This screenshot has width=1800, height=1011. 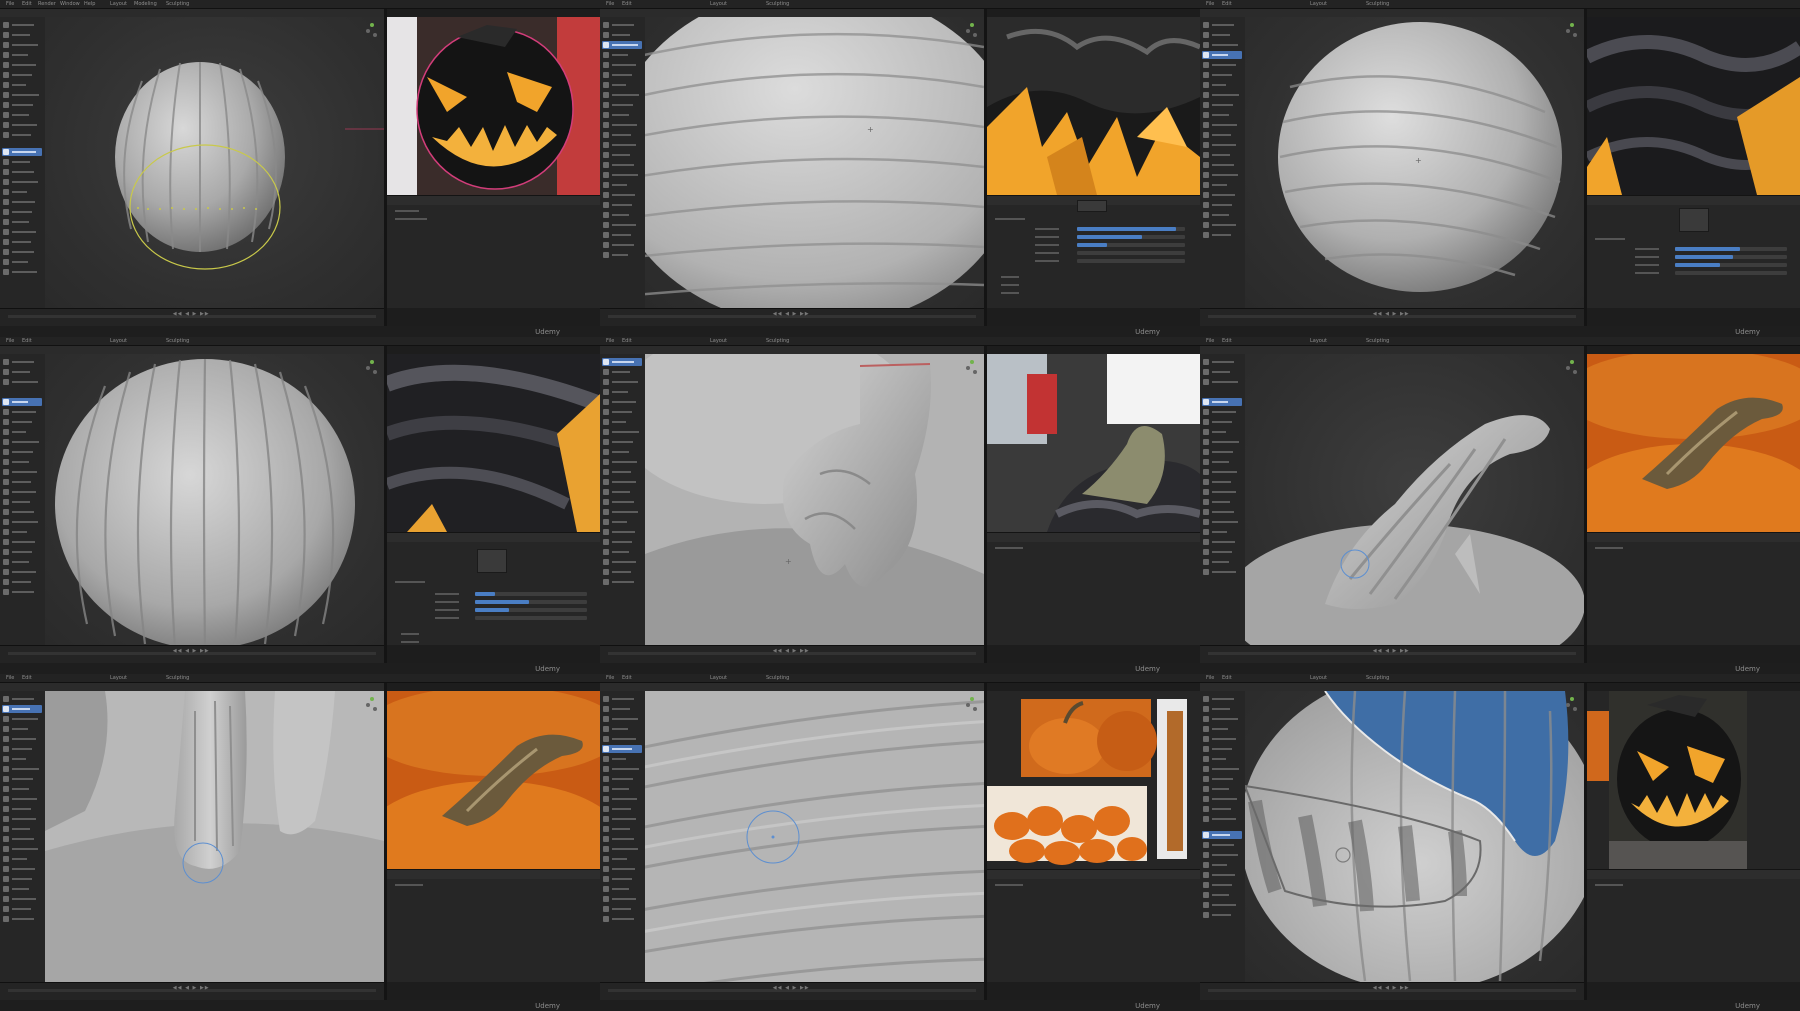 What do you see at coordinates (1222, 412) in the screenshot?
I see `smooth-brush-icon` at bounding box center [1222, 412].